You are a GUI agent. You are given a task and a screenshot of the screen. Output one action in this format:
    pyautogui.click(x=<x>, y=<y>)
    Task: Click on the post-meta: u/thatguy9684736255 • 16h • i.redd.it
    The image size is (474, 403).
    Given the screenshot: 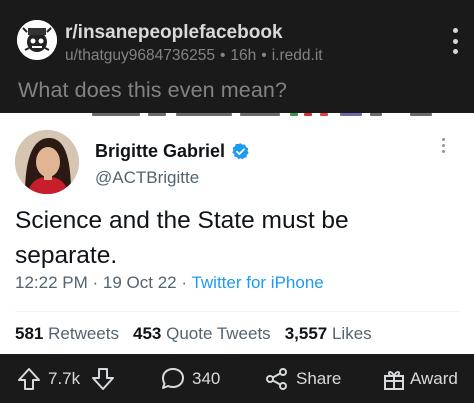 What is the action you would take?
    pyautogui.click(x=196, y=56)
    